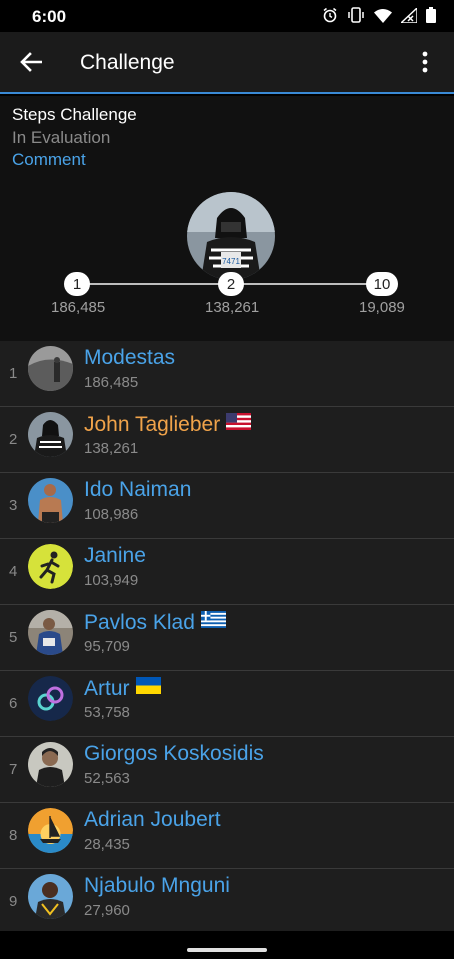 This screenshot has height=959, width=454. I want to click on arrow-left-icon, so click(31, 62).